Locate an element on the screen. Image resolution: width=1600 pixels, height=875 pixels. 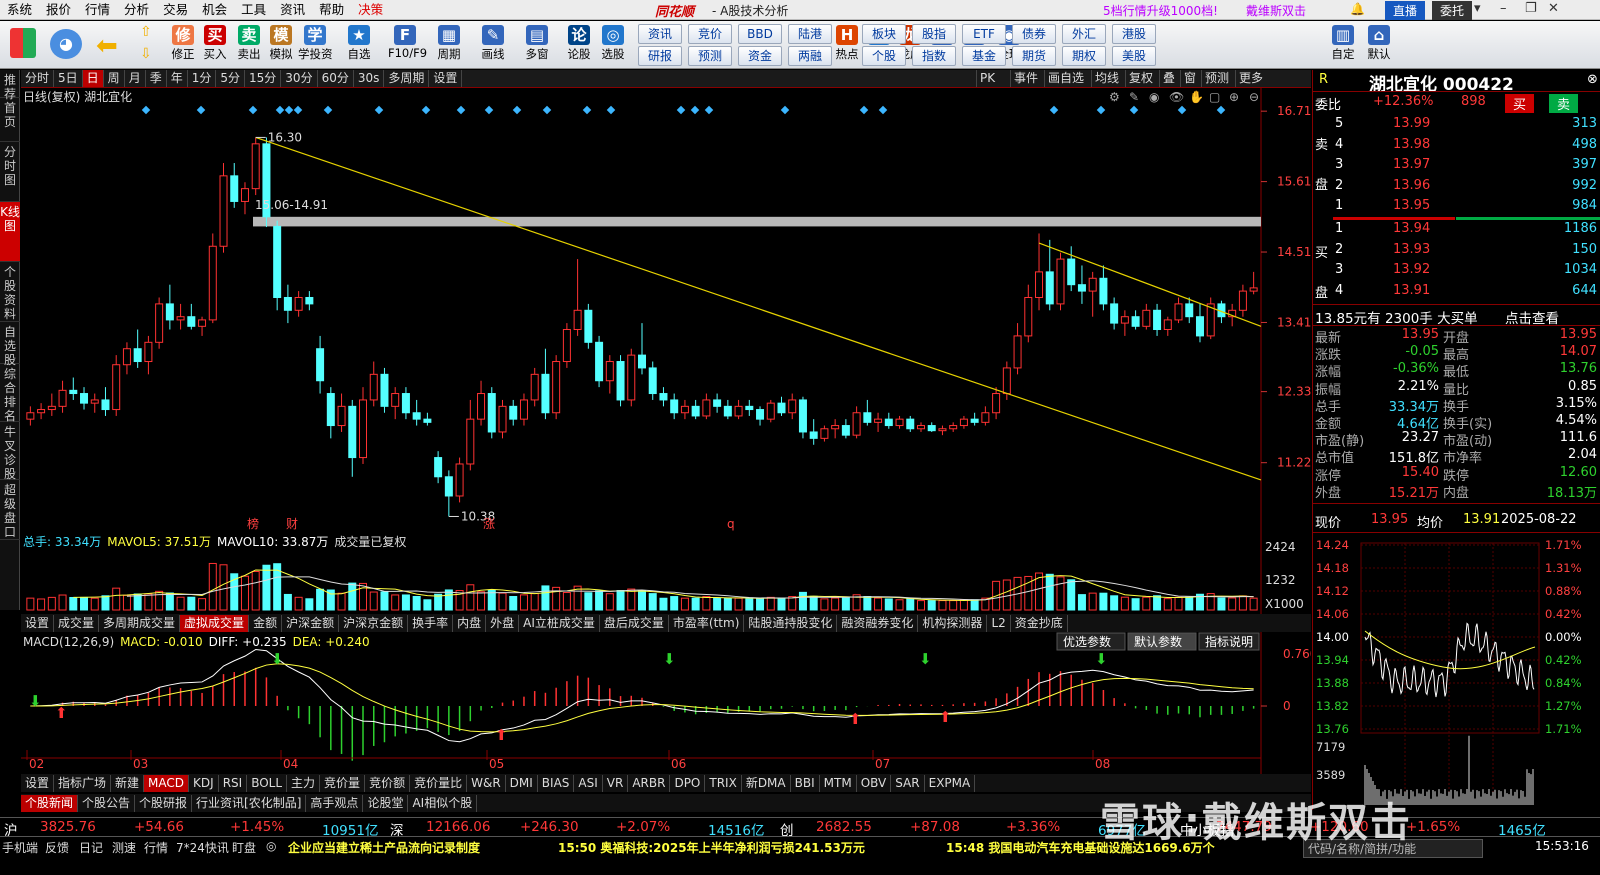
quick2-2: 资金 is located at coordinates (760, 56).